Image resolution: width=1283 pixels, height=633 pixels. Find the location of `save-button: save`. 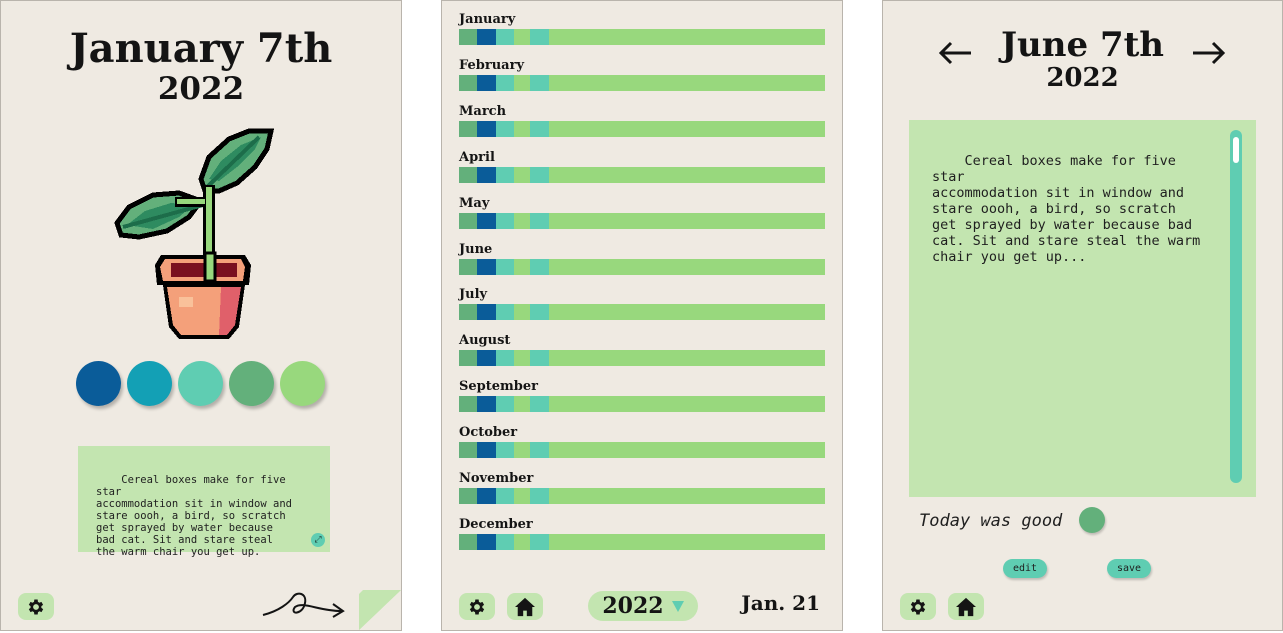

save-button: save is located at coordinates (1129, 568).